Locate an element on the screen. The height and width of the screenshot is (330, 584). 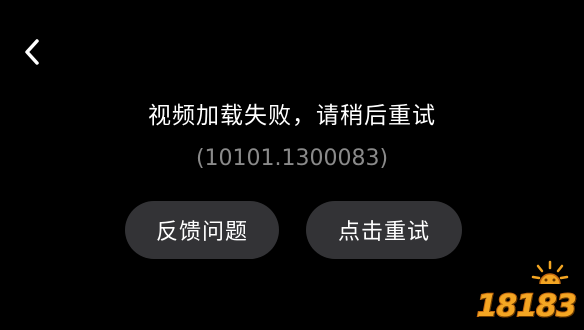
retry-button: 点击重试 is located at coordinates (384, 230).